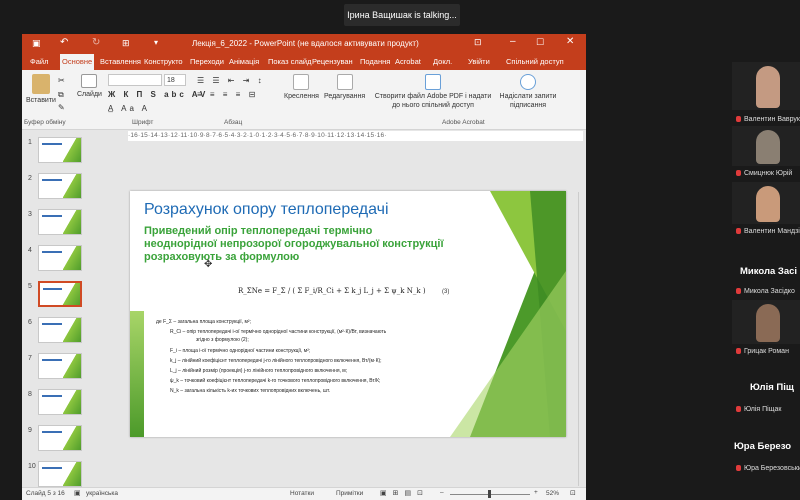  Describe the element at coordinates (163, 61) in the screenshot. I see `tab-design: Конструкто` at that location.